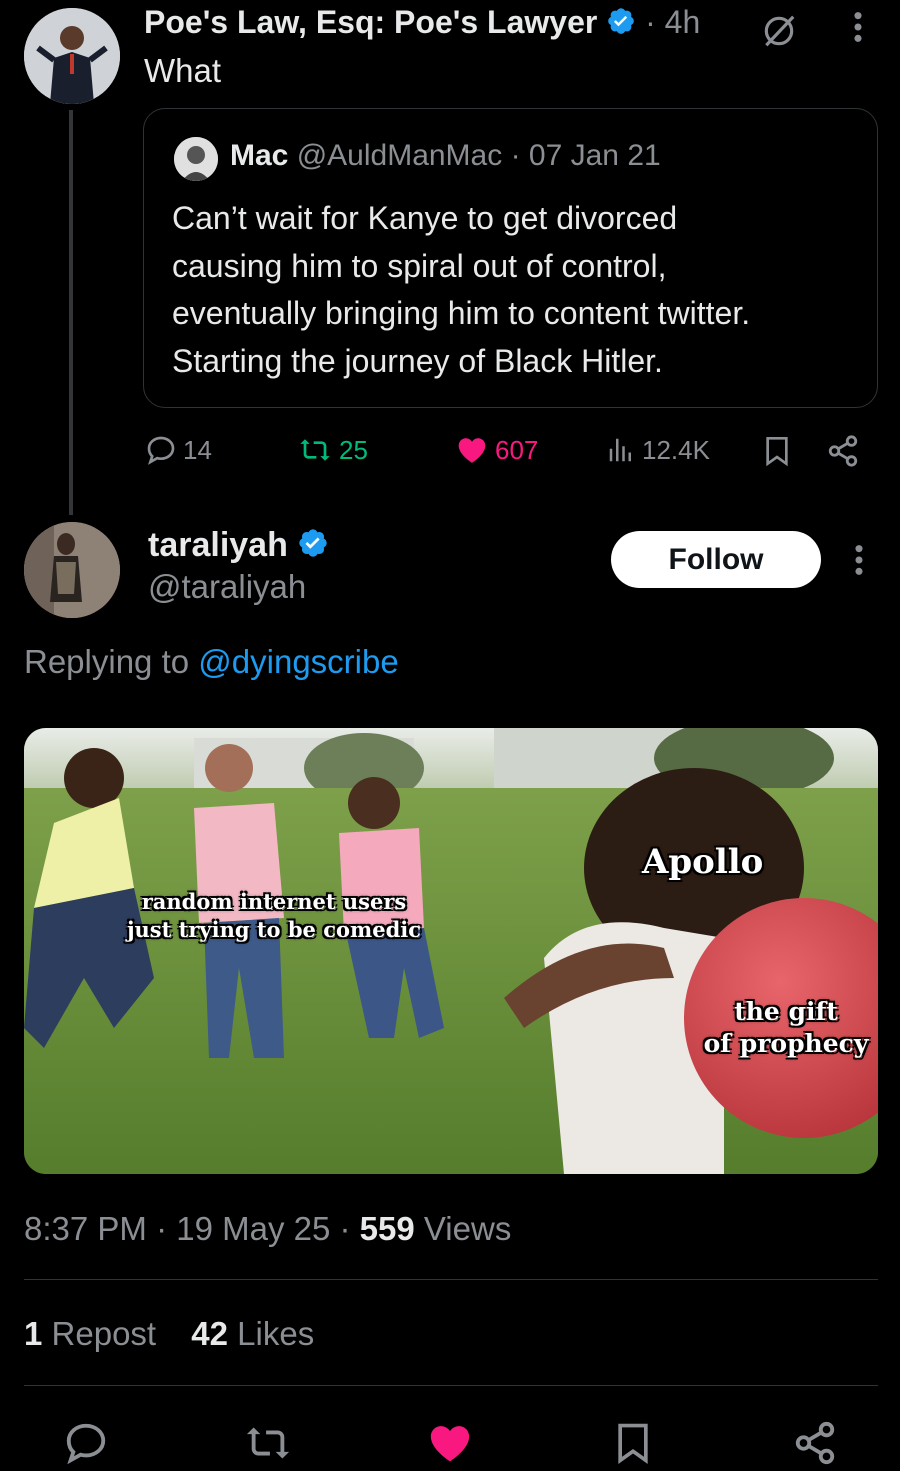  I want to click on quoted-handle: @AuldManMac, so click(399, 155).